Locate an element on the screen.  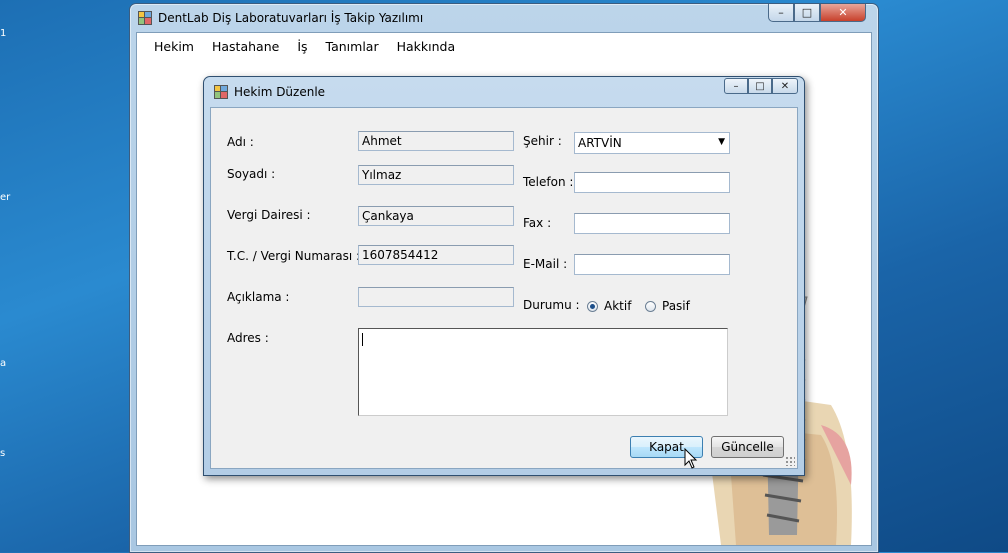
close-button: ✕ is located at coordinates (843, 13).